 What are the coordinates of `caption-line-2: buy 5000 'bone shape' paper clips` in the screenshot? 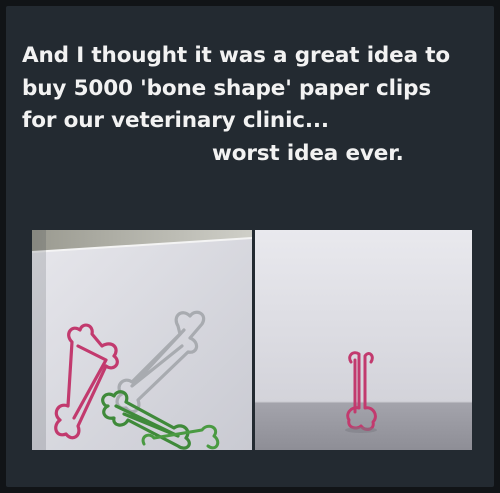 It's located at (226, 88).